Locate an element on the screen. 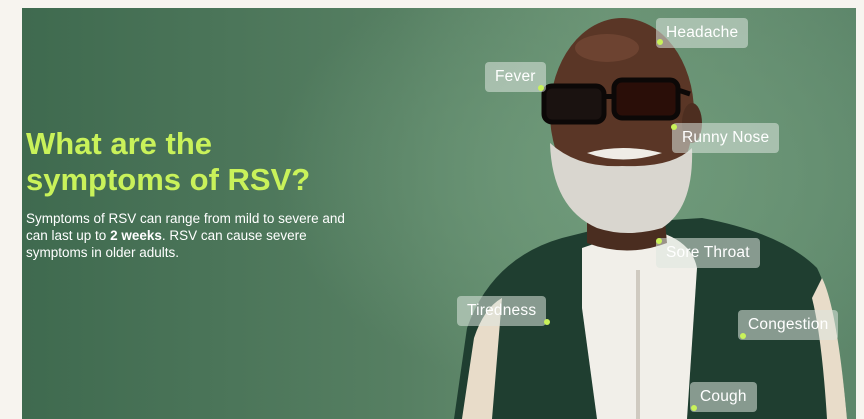 This screenshot has width=864, height=419. tag-tiredness-label: Tiredness is located at coordinates (502, 310).